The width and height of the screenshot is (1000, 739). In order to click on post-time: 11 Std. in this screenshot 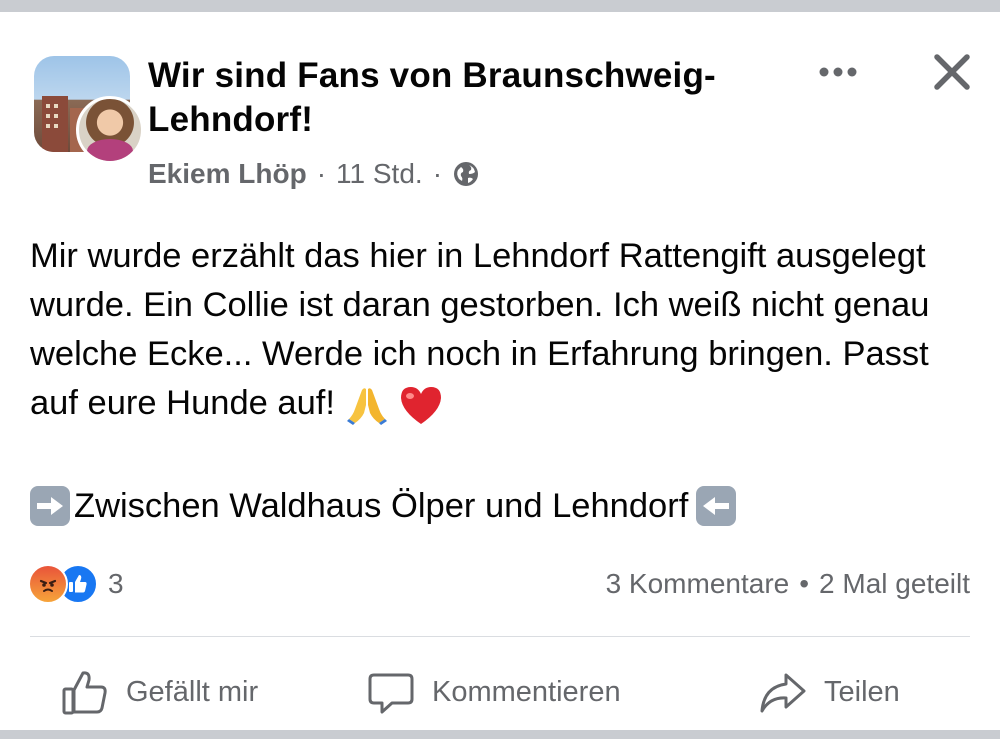, I will do `click(379, 174)`.